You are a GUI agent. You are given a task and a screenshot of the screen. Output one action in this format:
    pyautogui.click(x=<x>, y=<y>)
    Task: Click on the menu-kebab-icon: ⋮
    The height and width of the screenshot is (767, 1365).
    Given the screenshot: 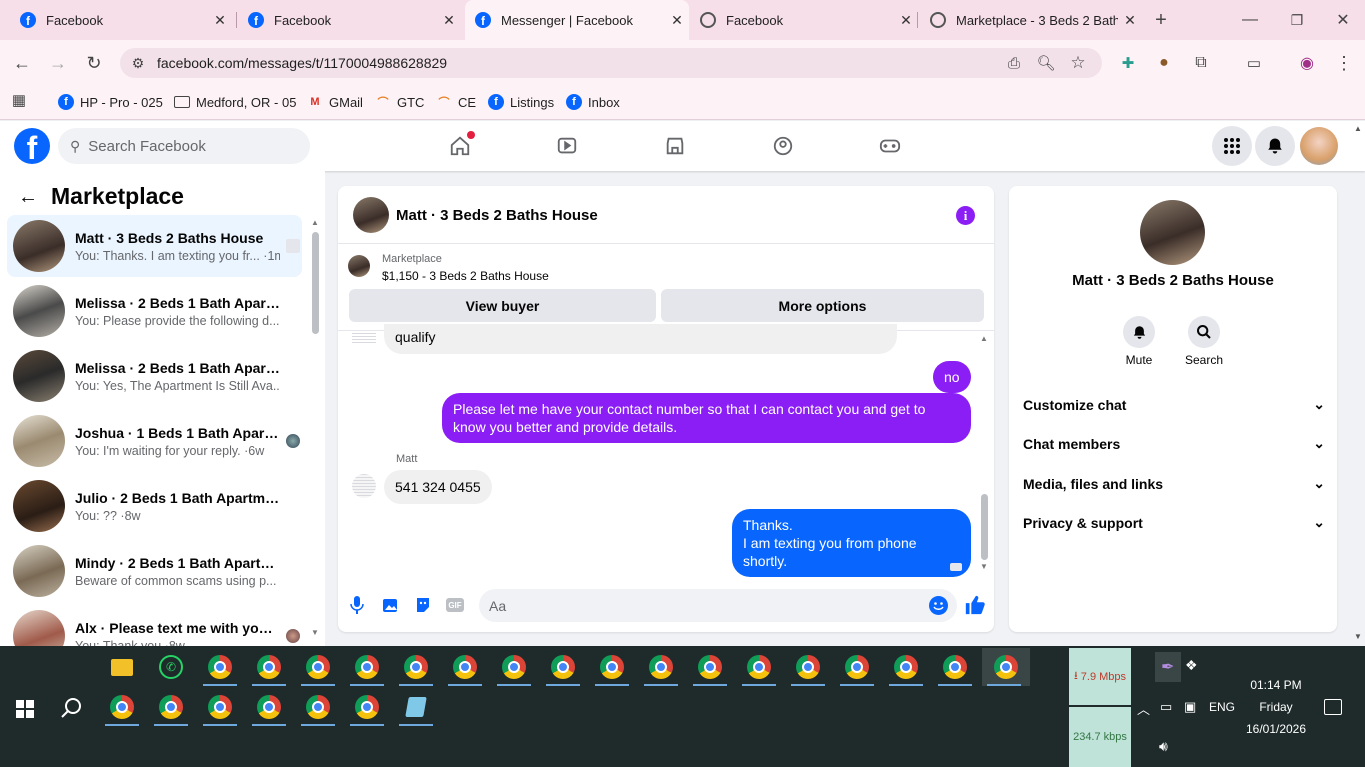 What is the action you would take?
    pyautogui.click(x=1344, y=63)
    